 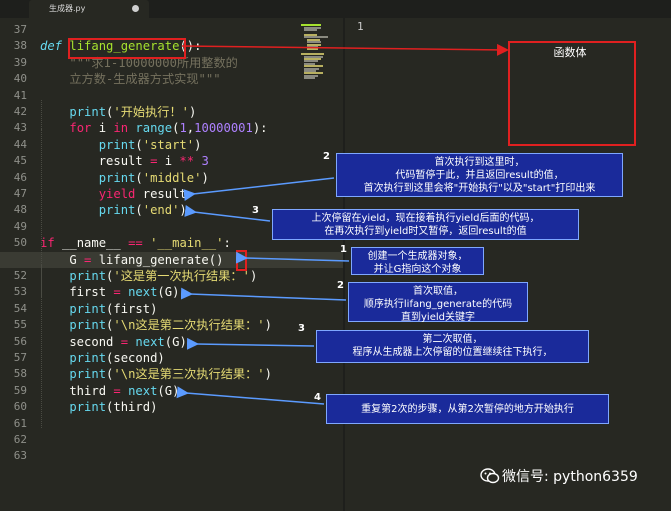 What do you see at coordinates (345, 49) in the screenshot?
I see `function-name-arrow` at bounding box center [345, 49].